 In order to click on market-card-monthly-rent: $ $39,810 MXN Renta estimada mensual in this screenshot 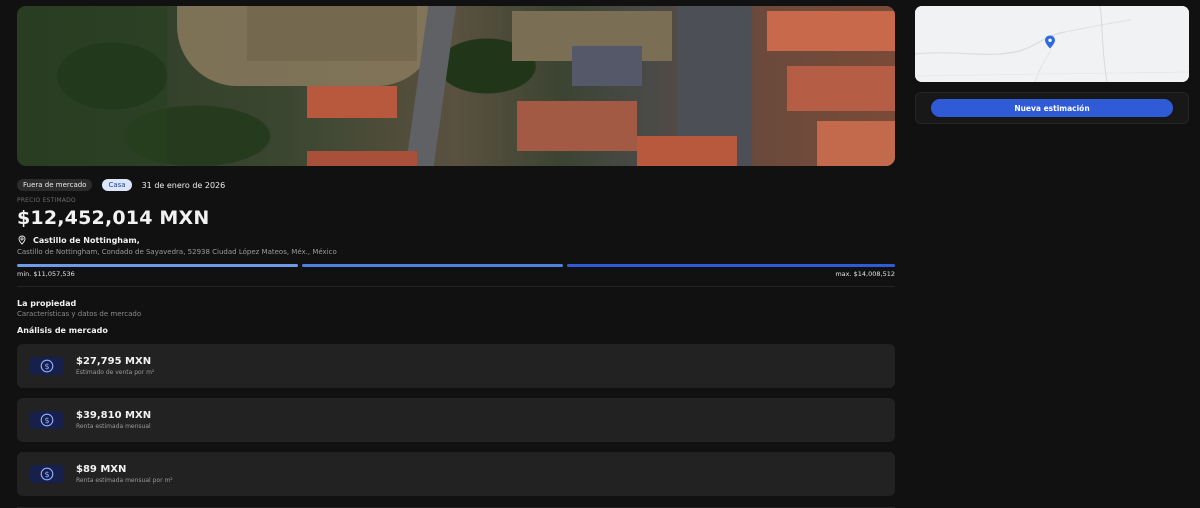, I will do `click(456, 420)`.